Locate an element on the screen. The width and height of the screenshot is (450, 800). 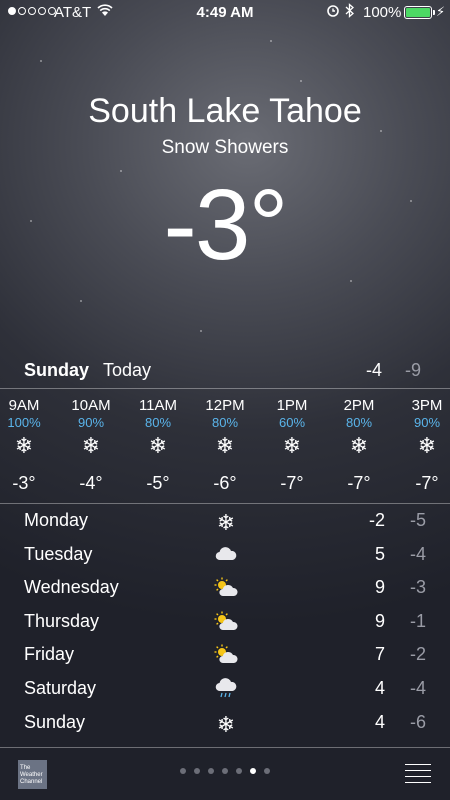
hourly-precip: 100% is located at coordinates (24, 422).